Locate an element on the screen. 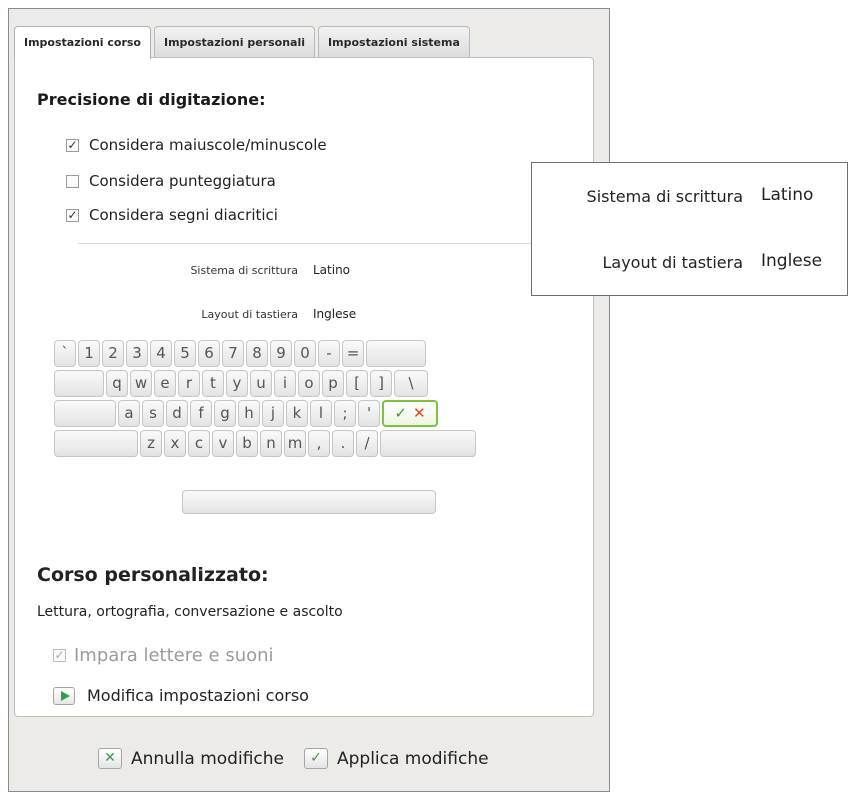  key: 3 is located at coordinates (137, 353).